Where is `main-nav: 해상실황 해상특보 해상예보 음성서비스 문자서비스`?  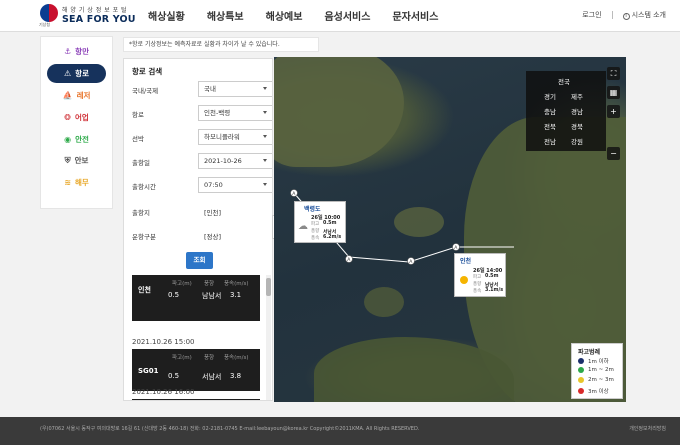
main-nav: 해상실황 해상특보 해상예보 음성서비스 문자서비스 is located at coordinates (304, 15).